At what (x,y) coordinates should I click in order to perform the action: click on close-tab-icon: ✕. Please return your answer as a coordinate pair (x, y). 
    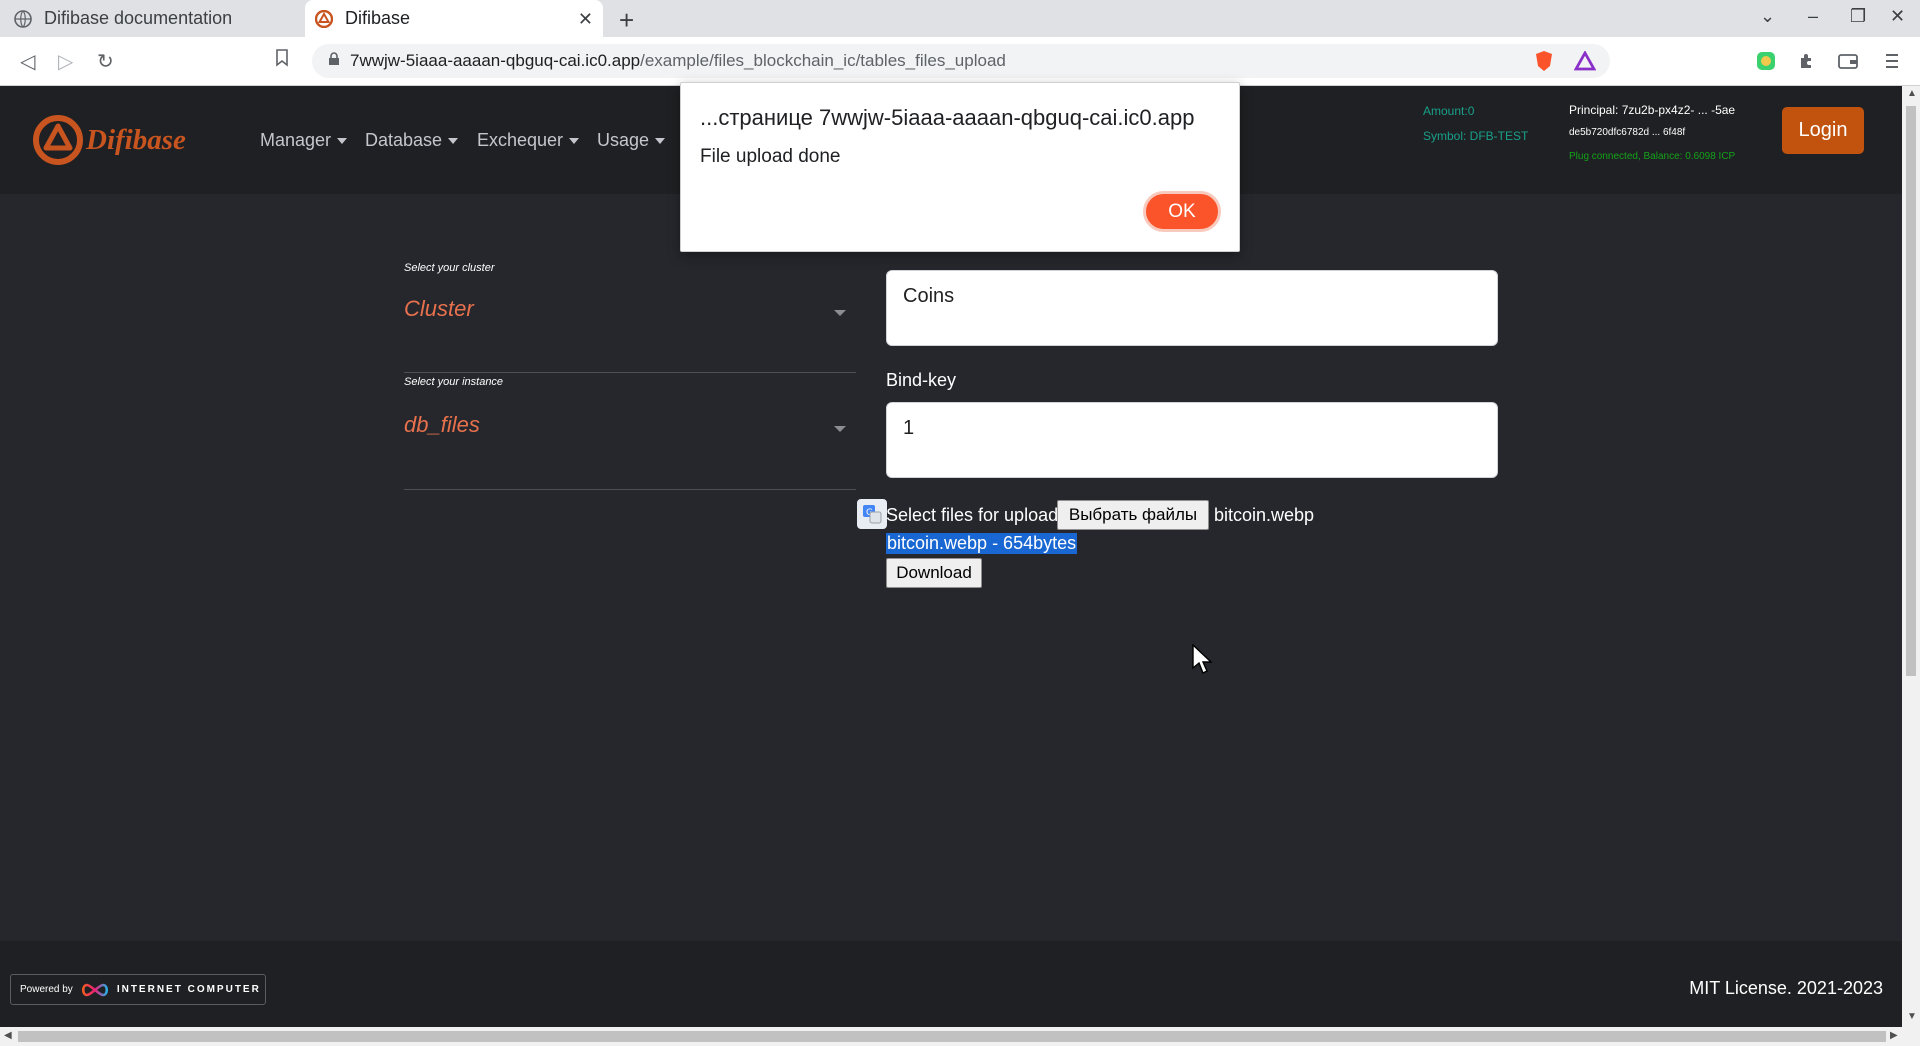
    Looking at the image, I should click on (585, 19).